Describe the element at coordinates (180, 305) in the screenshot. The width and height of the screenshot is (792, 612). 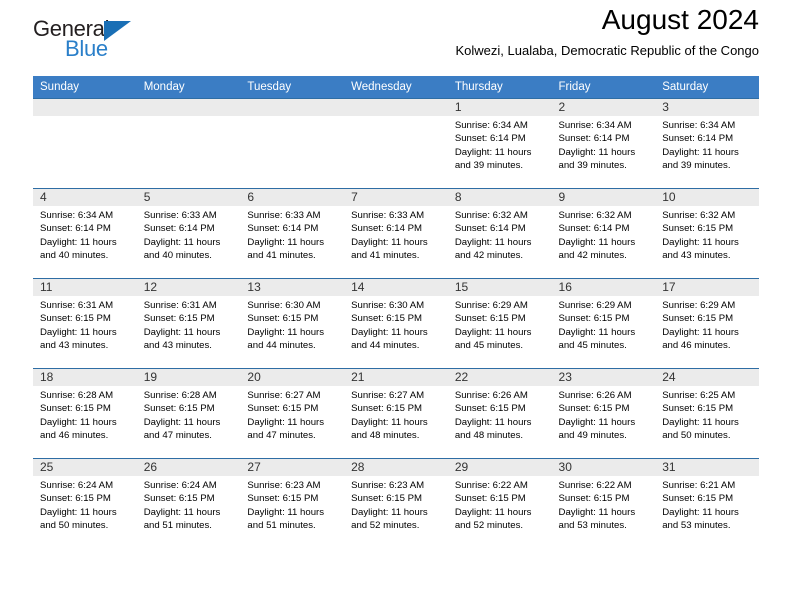
I see `day-sunrise: Sunrise: 6:31 AM` at that location.